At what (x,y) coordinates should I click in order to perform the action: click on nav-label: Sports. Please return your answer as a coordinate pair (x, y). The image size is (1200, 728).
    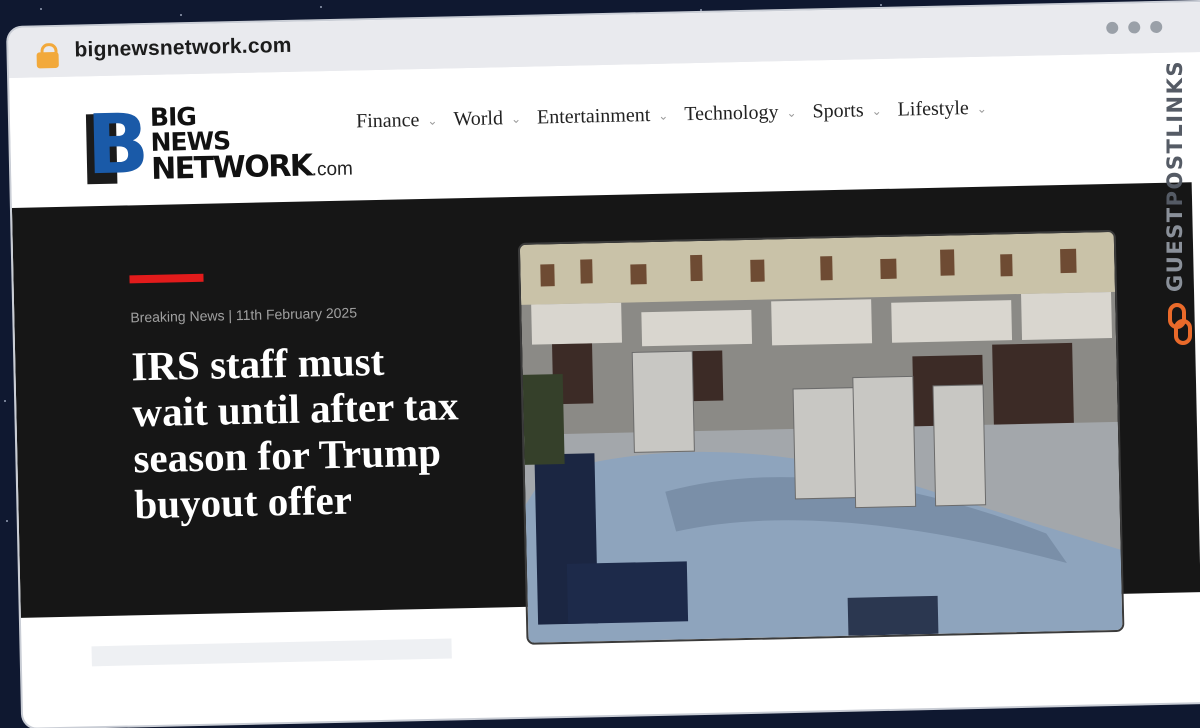
    Looking at the image, I should click on (838, 111).